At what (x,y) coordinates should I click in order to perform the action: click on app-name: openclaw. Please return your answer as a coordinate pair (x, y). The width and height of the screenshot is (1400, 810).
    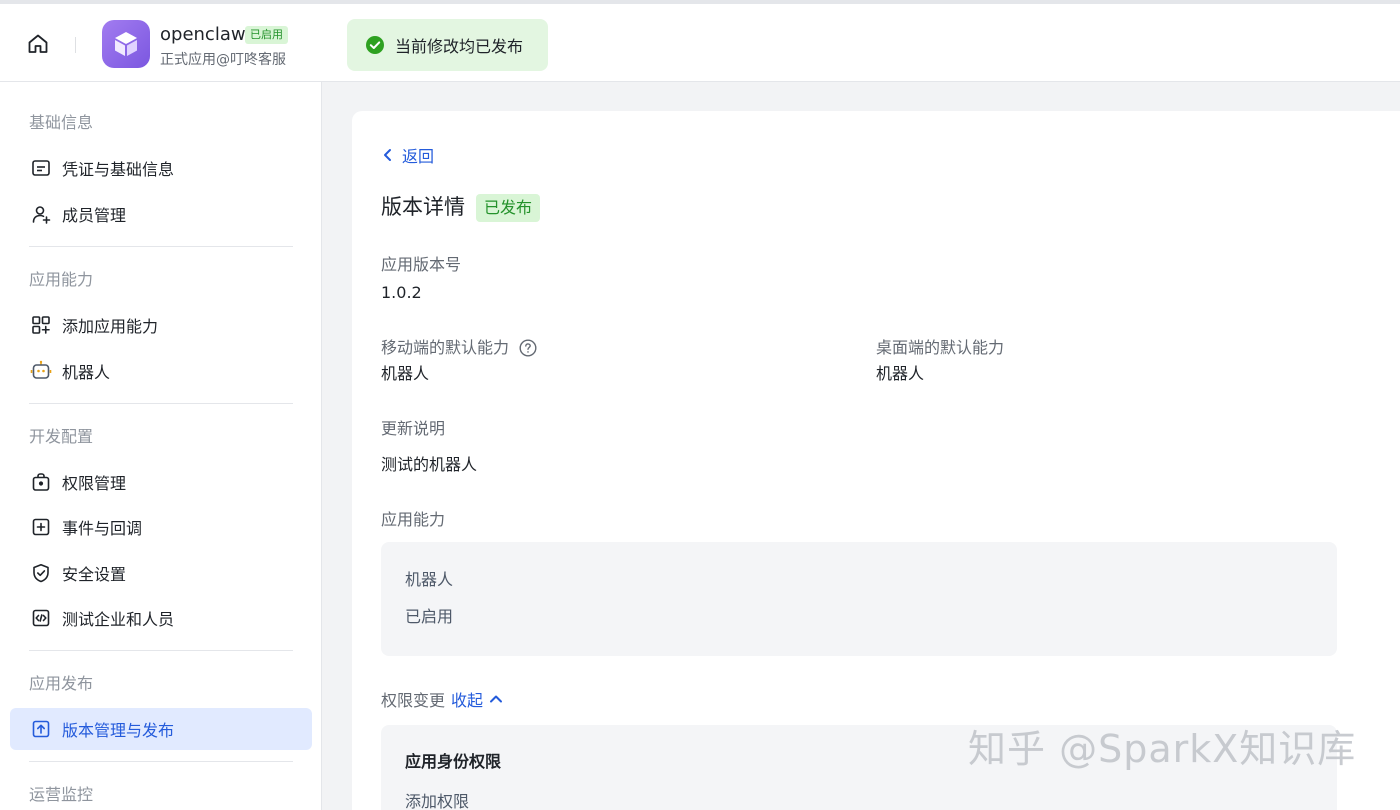
    Looking at the image, I should click on (203, 34).